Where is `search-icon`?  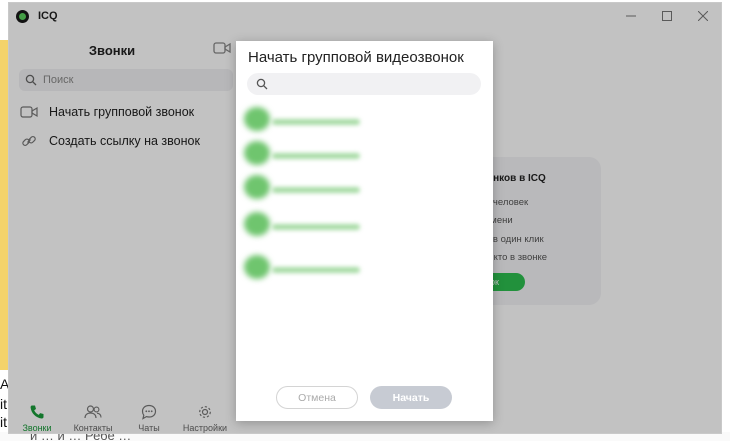
search-icon is located at coordinates (262, 84).